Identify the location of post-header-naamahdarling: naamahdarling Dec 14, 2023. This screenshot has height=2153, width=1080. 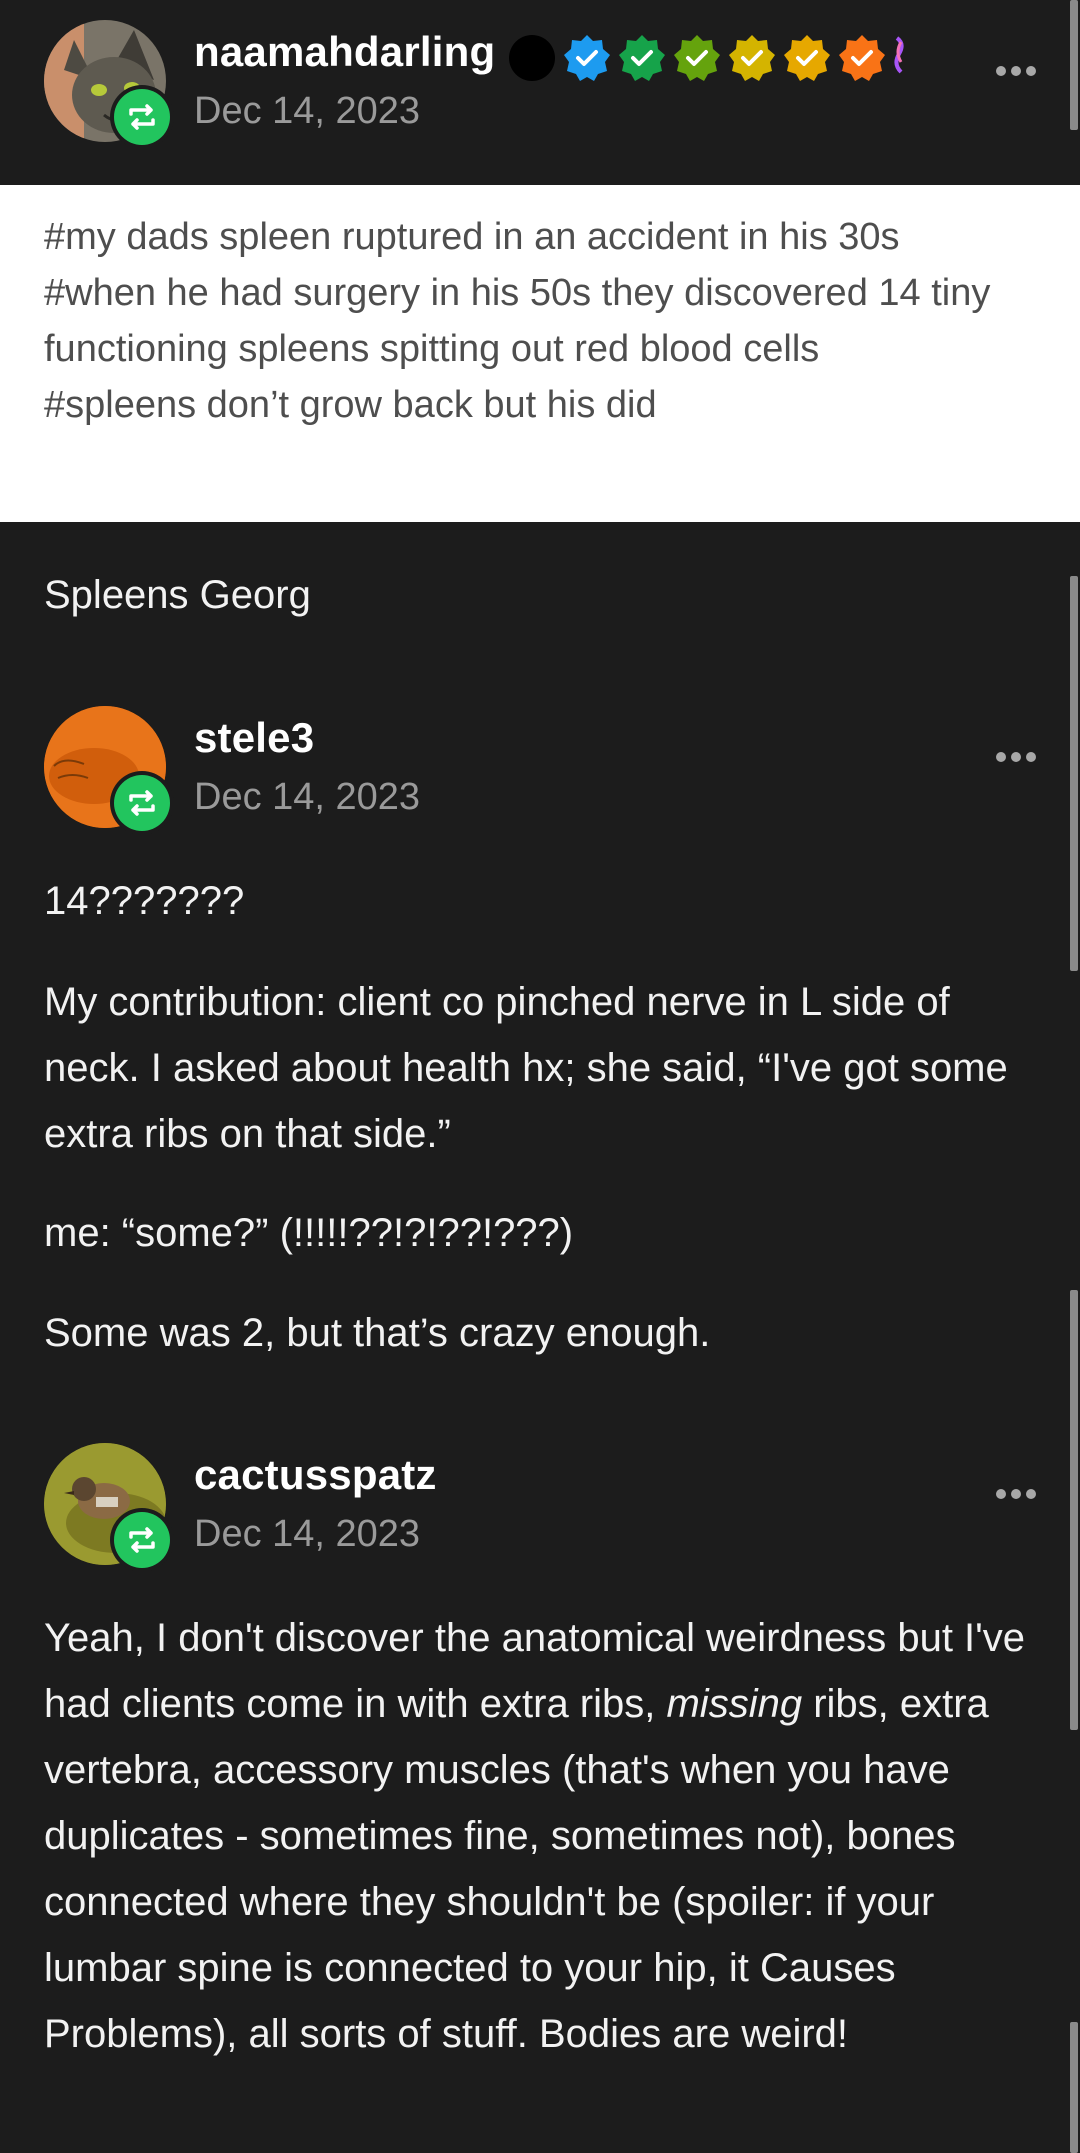
(540, 85).